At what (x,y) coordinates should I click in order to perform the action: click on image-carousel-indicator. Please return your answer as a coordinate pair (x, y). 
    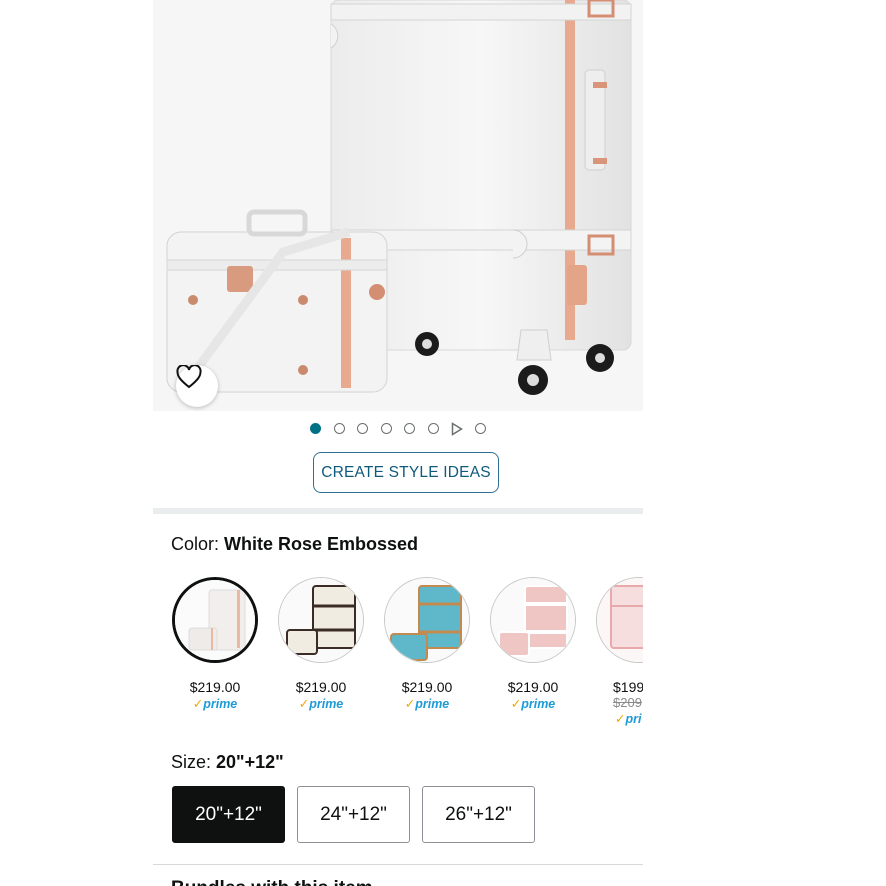
    Looking at the image, I should click on (398, 429).